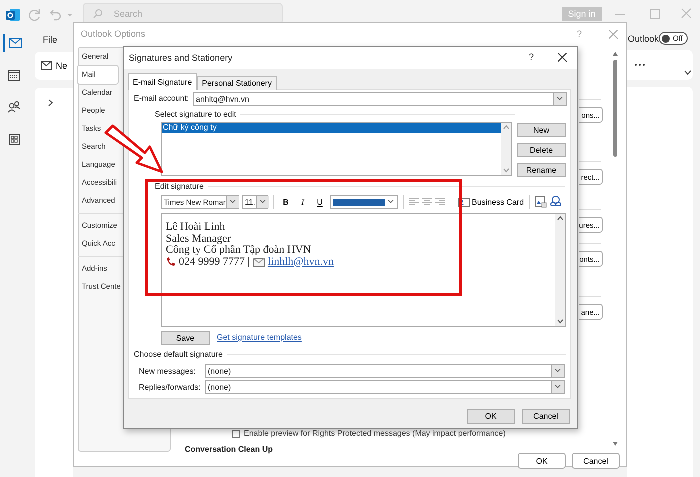  I want to click on hyperlink-icon, so click(557, 202).